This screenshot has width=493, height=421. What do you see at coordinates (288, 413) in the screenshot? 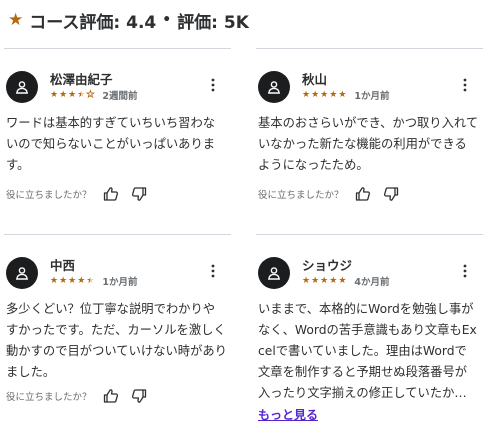
I see `show-more-link: もっと見る` at bounding box center [288, 413].